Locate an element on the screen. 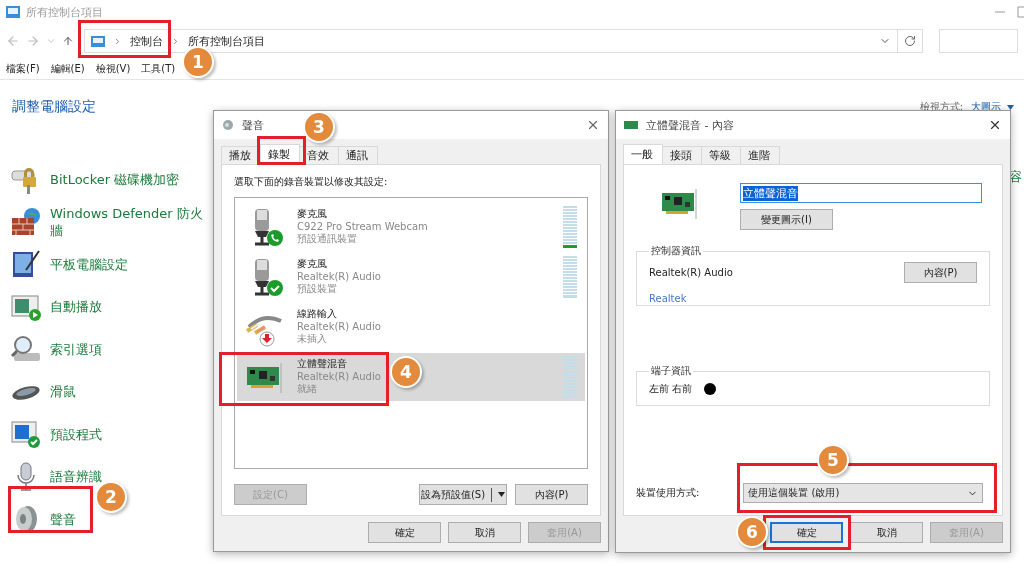 The image size is (1024, 566). name-field: 立體聲混音 is located at coordinates (861, 193).